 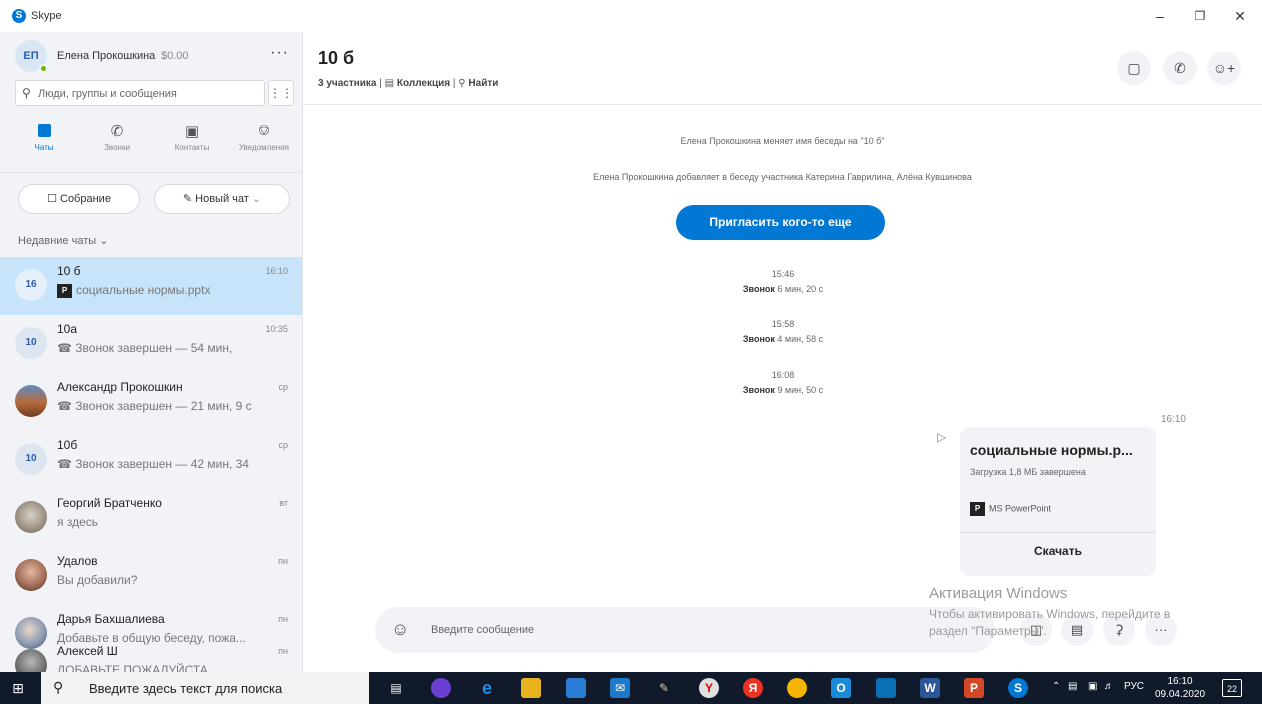 I want to click on alice-icon, so click(x=441, y=688).